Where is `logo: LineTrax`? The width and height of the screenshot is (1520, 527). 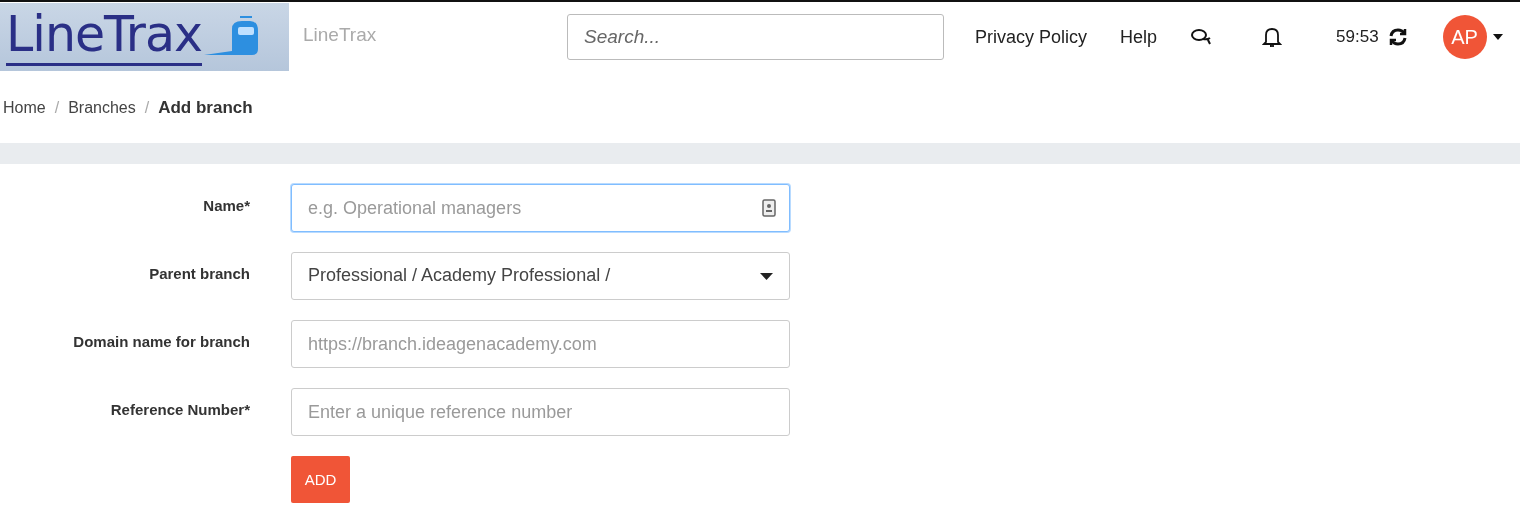 logo: LineTrax is located at coordinates (144, 36).